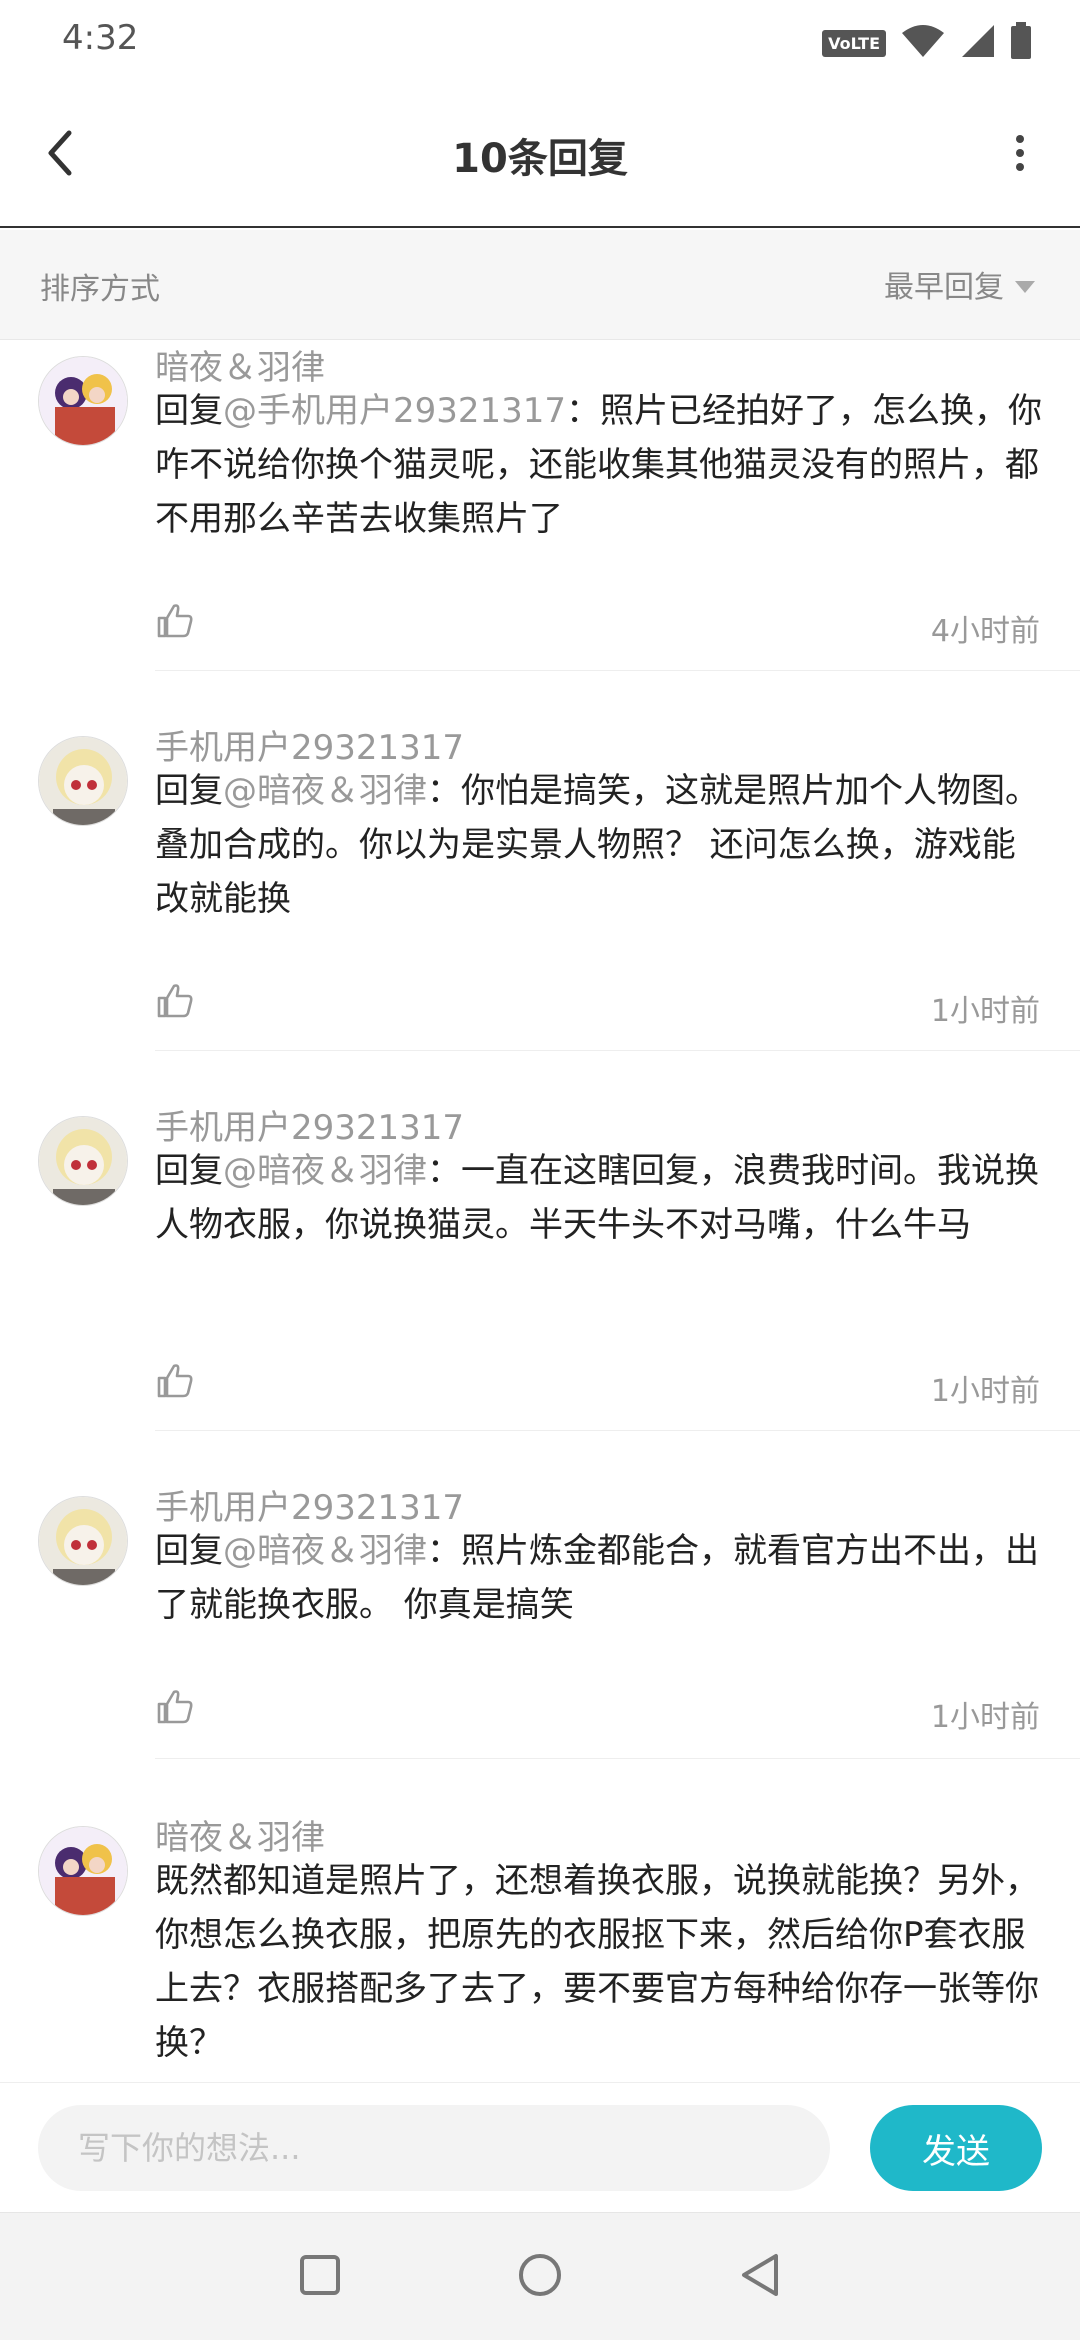  What do you see at coordinates (600, 1578) in the screenshot?
I see `comment-text: 回复@暗夜＆羽律：照片炼金都能合，就看官方出不出，出了就能换衣服。 你真是搞笑` at bounding box center [600, 1578].